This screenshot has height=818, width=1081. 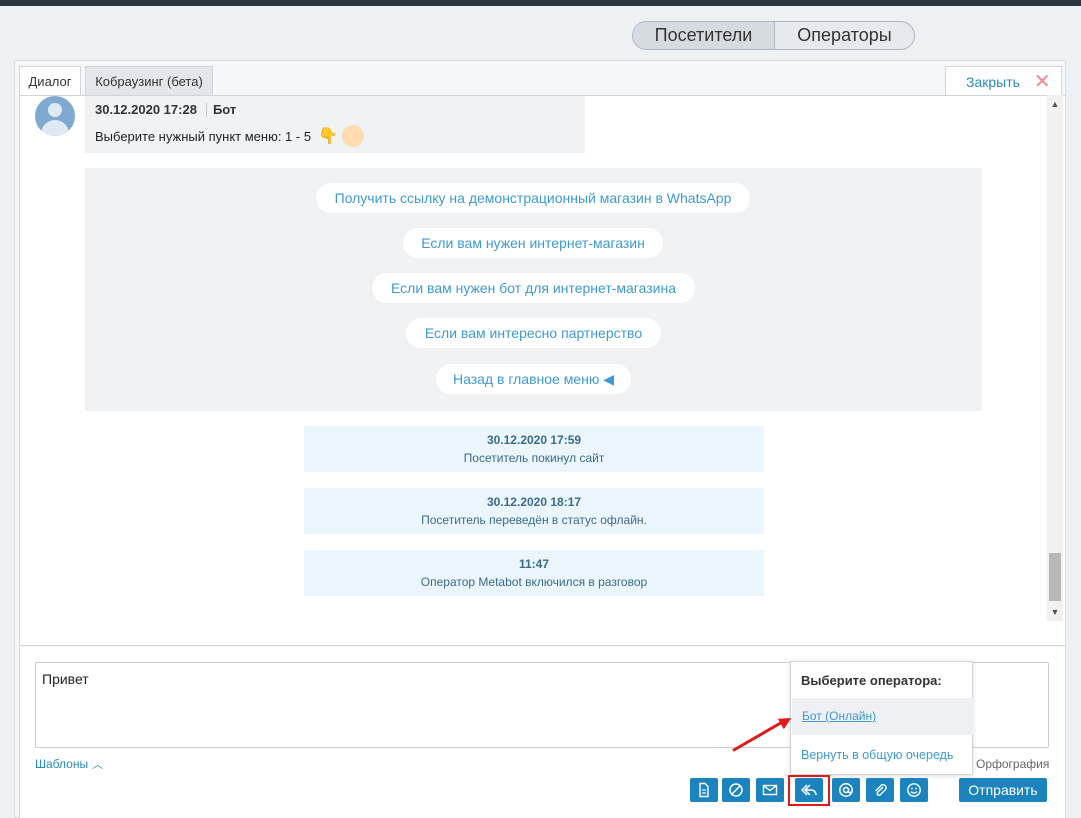 I want to click on document-icon, so click(x=704, y=790).